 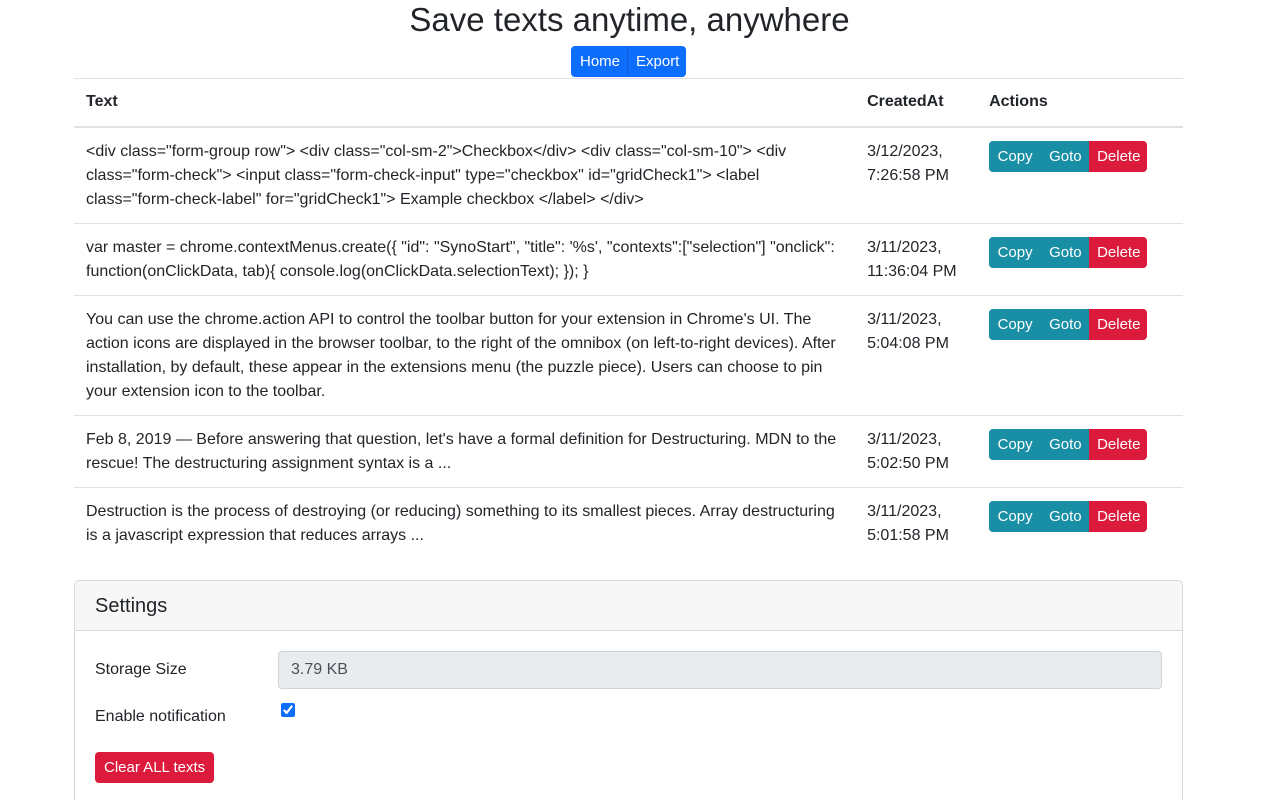 What do you see at coordinates (656, 61) in the screenshot?
I see `export-button: Export` at bounding box center [656, 61].